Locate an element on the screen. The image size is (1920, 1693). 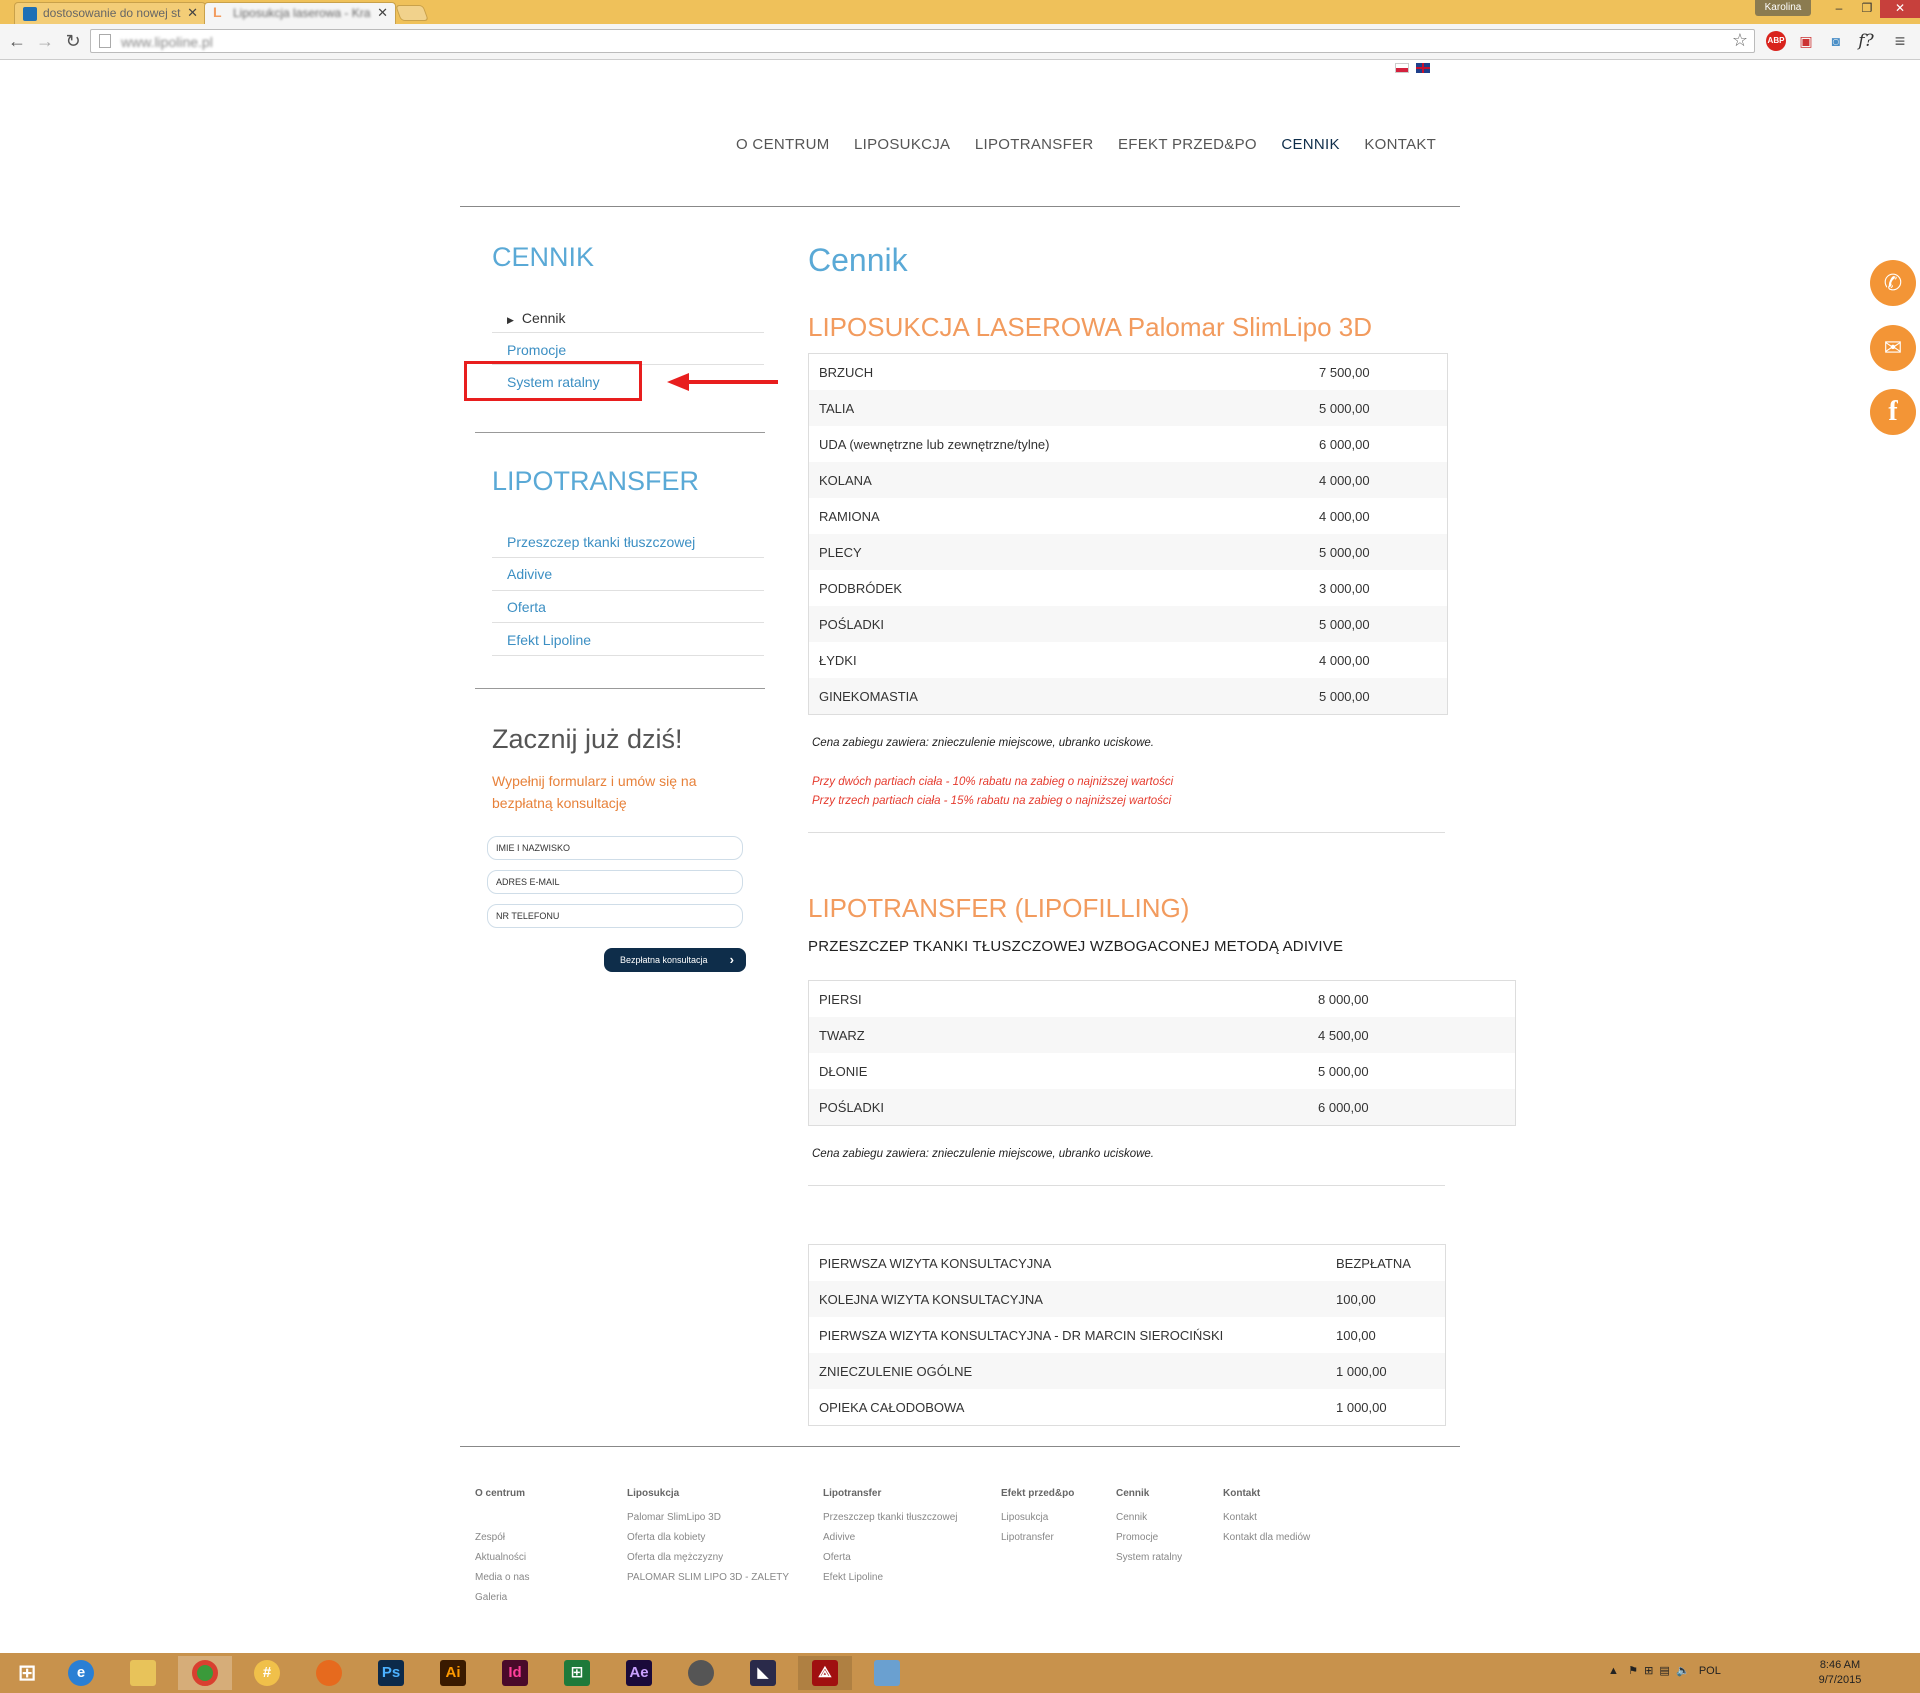
footer-link: Oferta dla kobiety is located at coordinates (708, 1538).